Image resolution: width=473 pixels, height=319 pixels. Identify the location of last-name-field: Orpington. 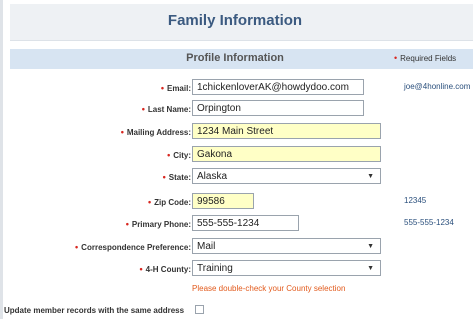
(278, 108).